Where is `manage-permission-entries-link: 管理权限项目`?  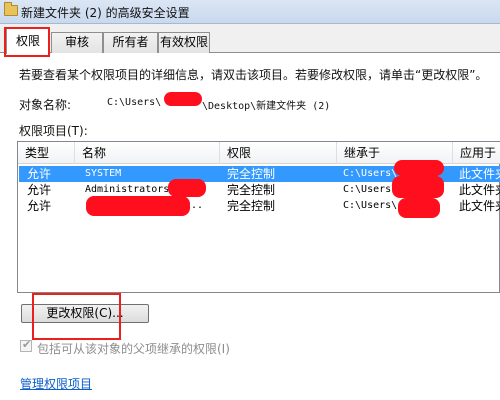
manage-permission-entries-link: 管理权限项目 is located at coordinates (56, 383).